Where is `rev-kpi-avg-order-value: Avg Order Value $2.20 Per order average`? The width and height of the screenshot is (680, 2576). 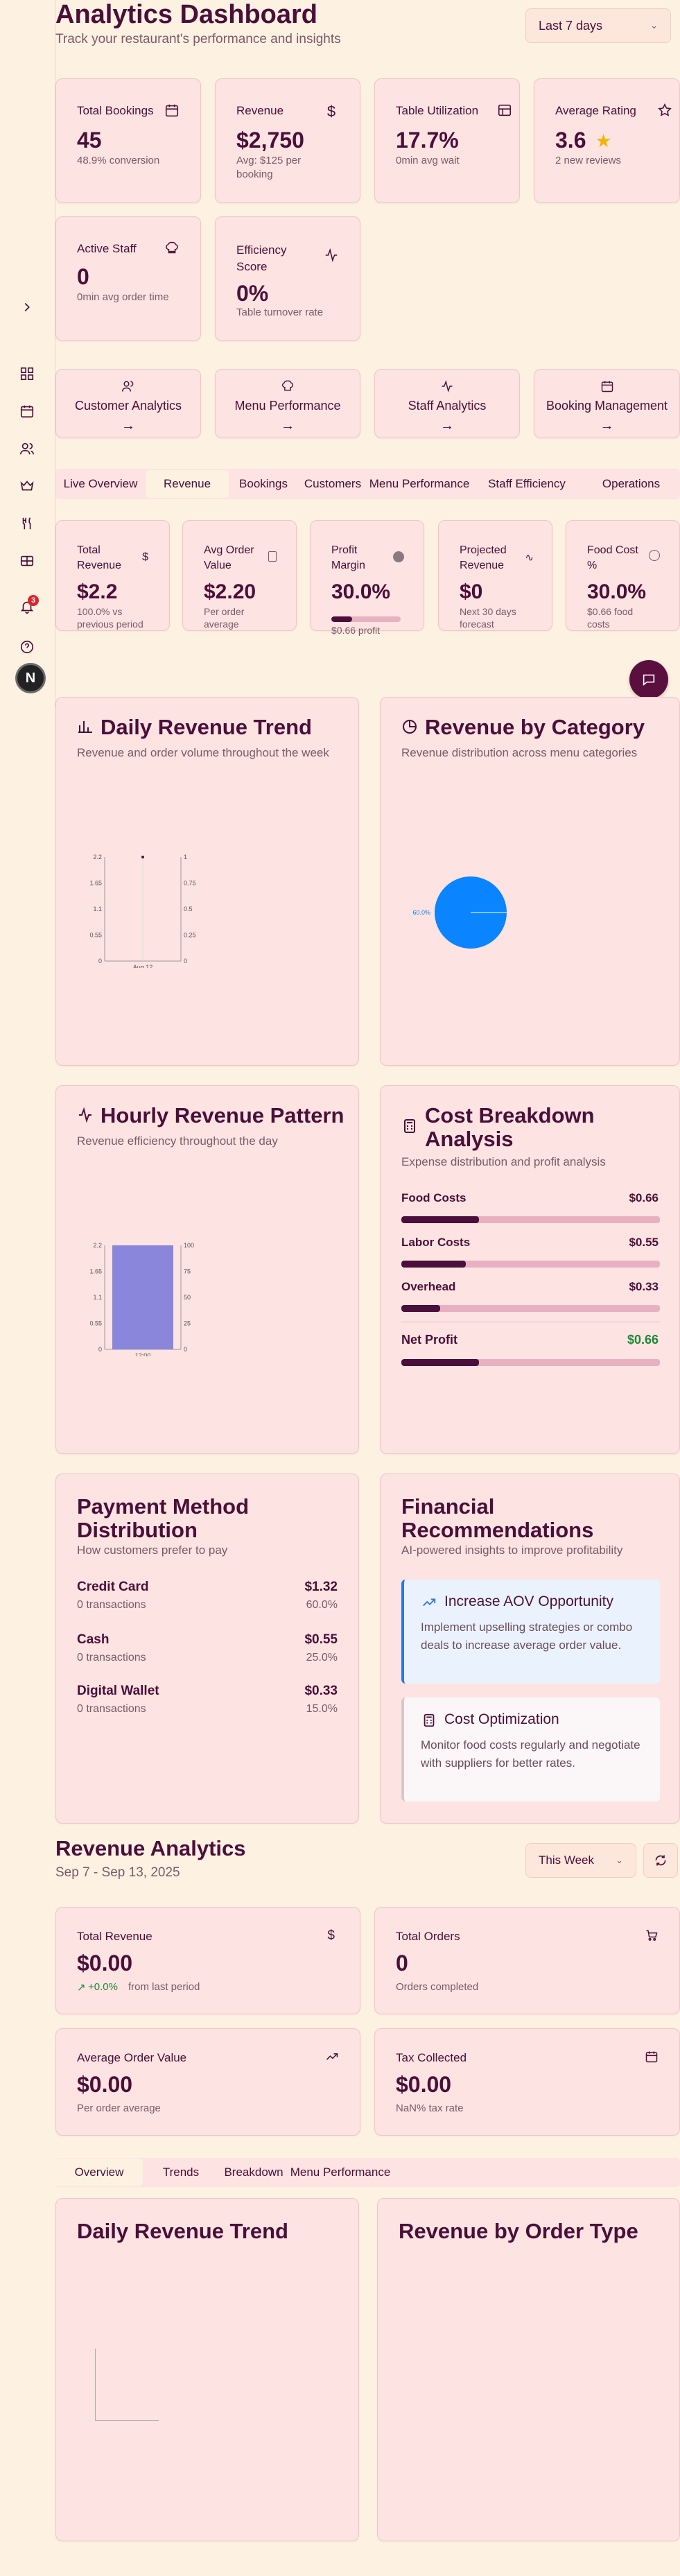
rev-kpi-avg-order-value: Avg Order Value $2.20 Per order average is located at coordinates (239, 575).